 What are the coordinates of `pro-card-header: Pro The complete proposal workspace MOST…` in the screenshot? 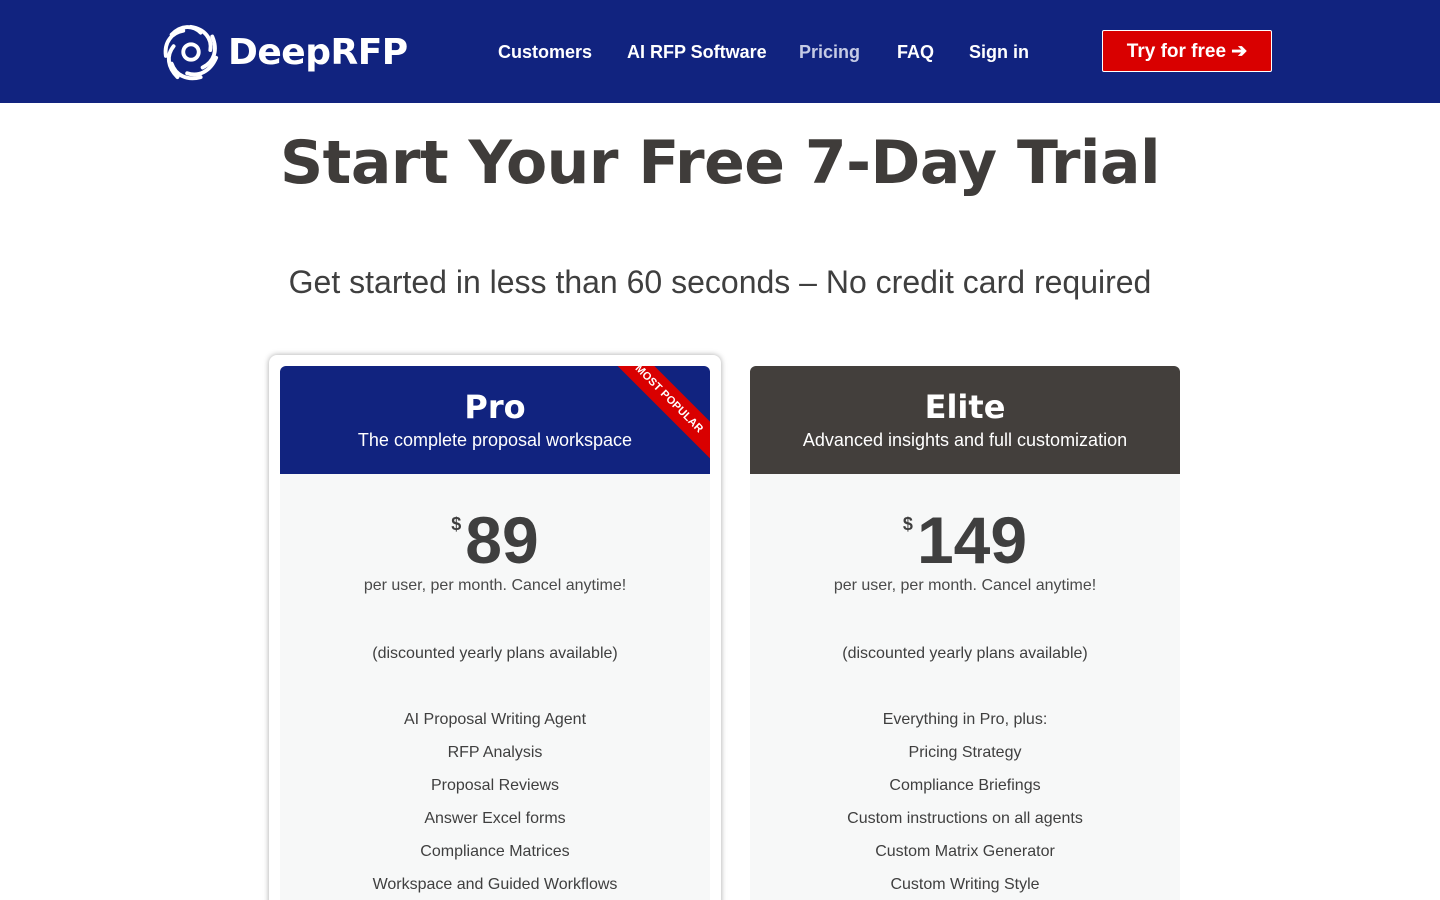 It's located at (495, 420).